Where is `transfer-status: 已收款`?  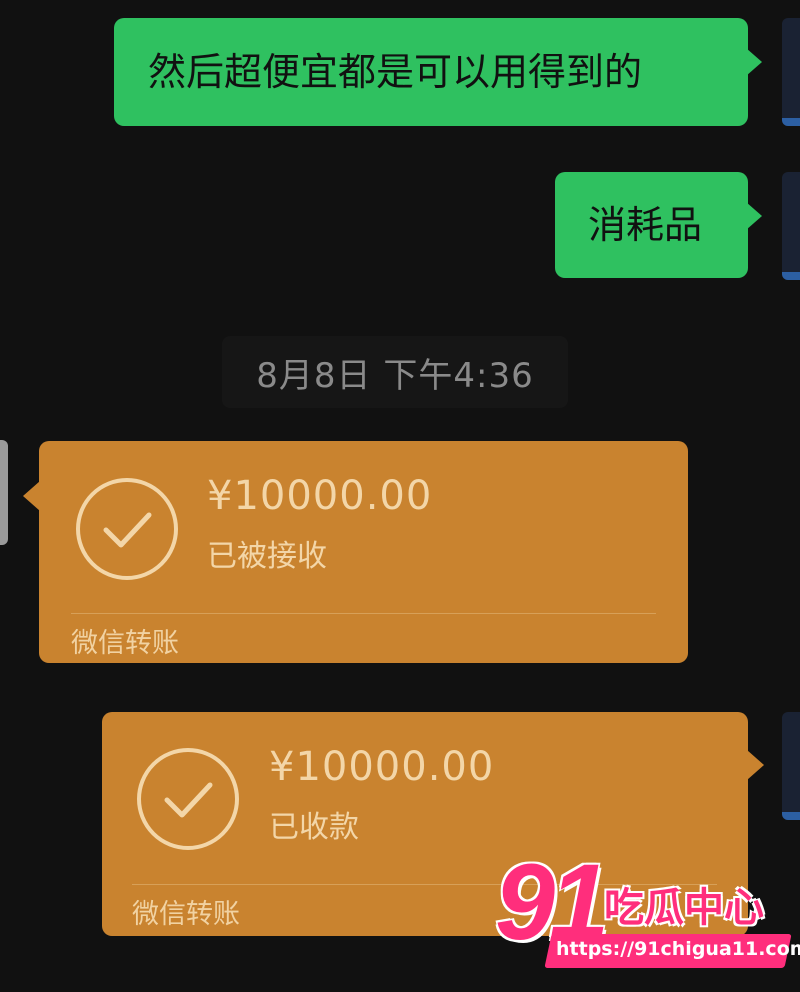
transfer-status: 已收款 is located at coordinates (314, 827).